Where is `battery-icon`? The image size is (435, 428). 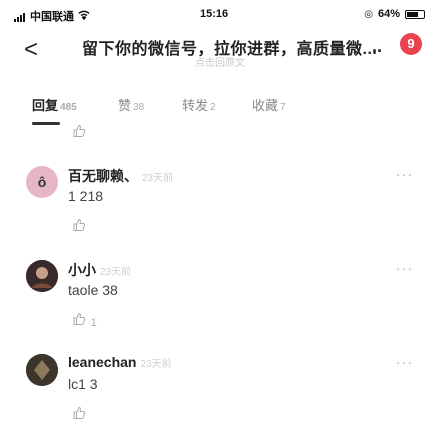
battery-icon is located at coordinates (415, 14).